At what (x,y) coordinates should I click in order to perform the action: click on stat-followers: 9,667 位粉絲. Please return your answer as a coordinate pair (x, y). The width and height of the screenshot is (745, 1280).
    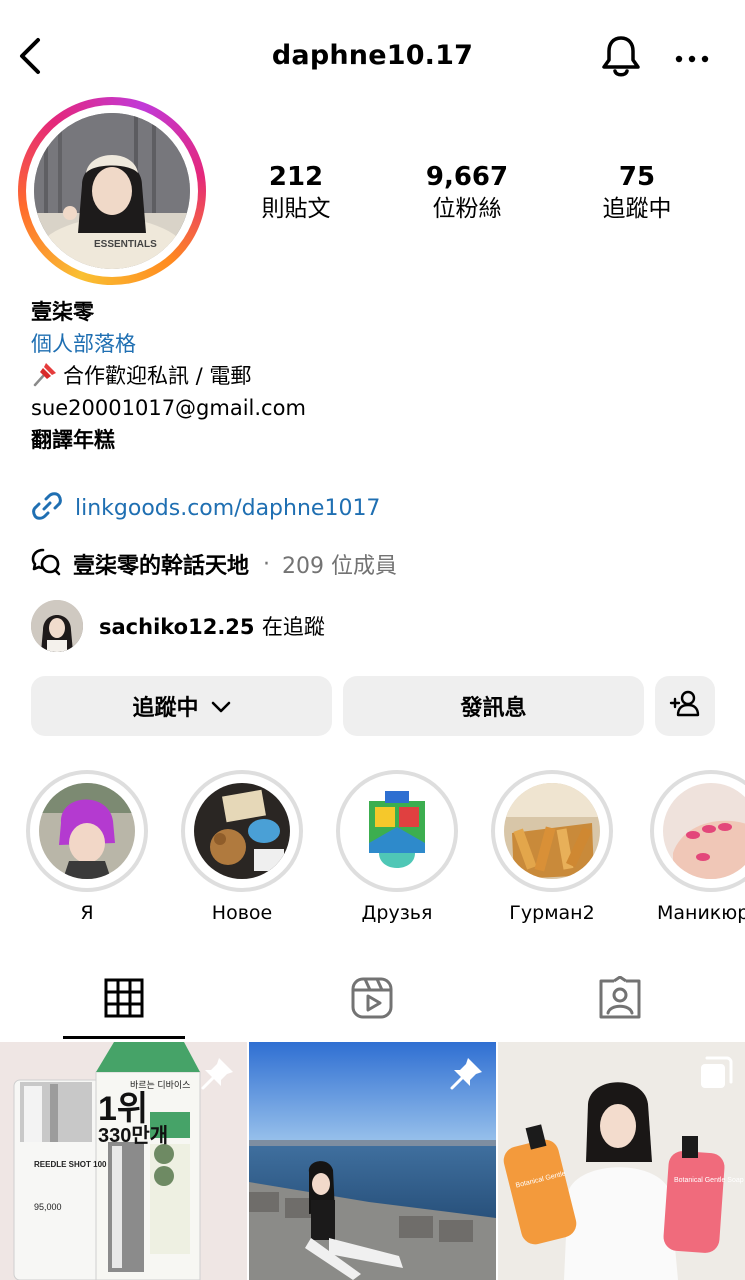
    Looking at the image, I should click on (467, 192).